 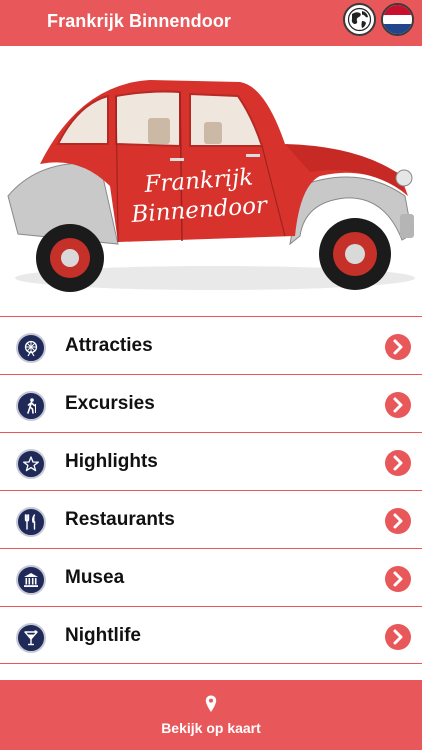 What do you see at coordinates (211, 577) in the screenshot?
I see `menu-item-musea: Musea` at bounding box center [211, 577].